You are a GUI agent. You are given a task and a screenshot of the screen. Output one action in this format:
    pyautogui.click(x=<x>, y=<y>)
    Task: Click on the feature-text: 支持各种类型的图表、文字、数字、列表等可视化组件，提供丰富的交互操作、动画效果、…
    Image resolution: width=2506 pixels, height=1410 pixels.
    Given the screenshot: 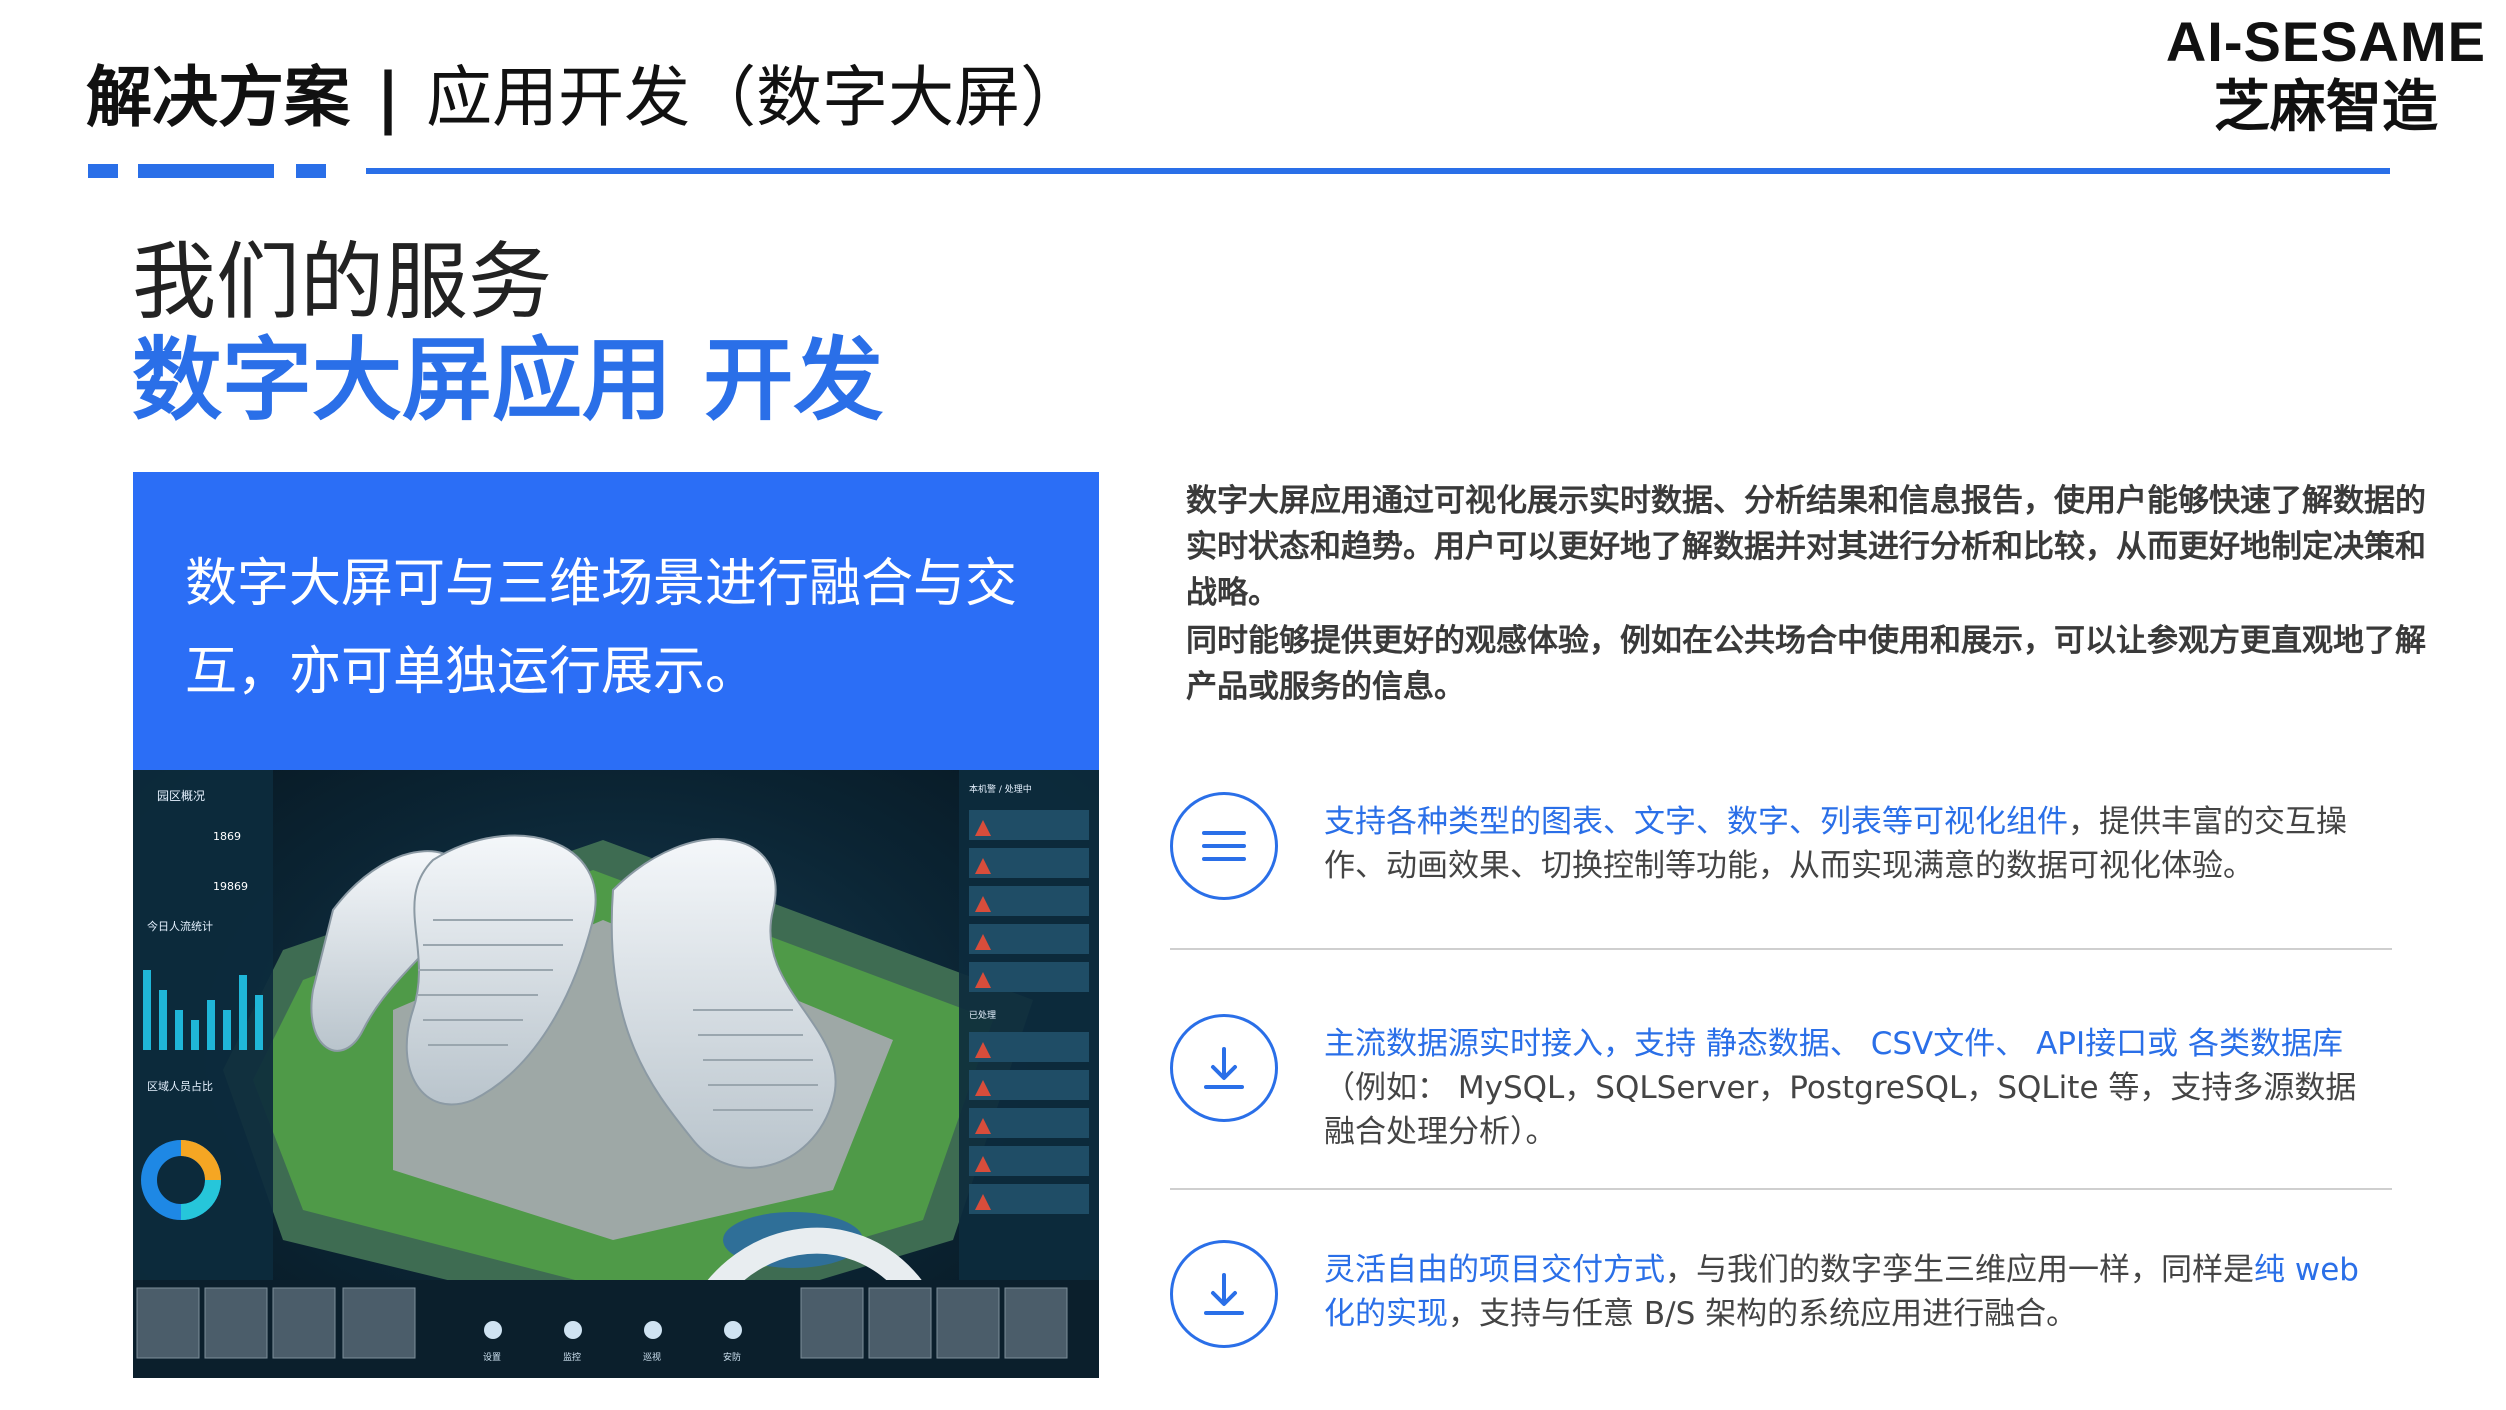 What is the action you would take?
    pyautogui.click(x=1854, y=844)
    